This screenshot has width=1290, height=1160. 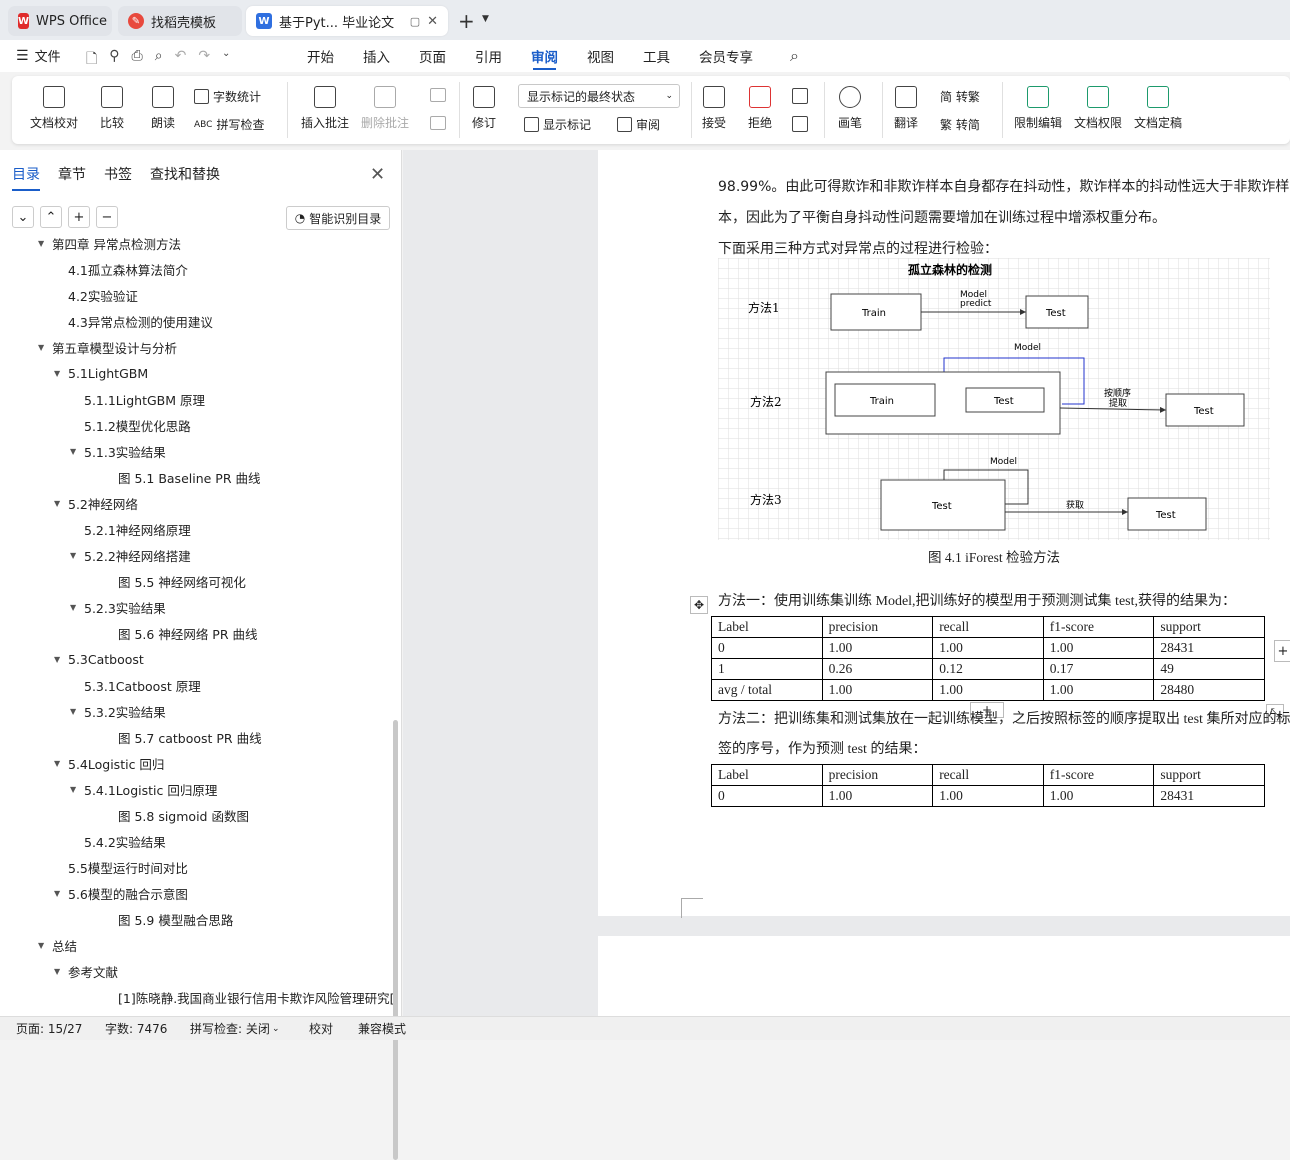 What do you see at coordinates (599, 96) in the screenshot?
I see `markup-state-select: 显示标记的最终状态 ⌄` at bounding box center [599, 96].